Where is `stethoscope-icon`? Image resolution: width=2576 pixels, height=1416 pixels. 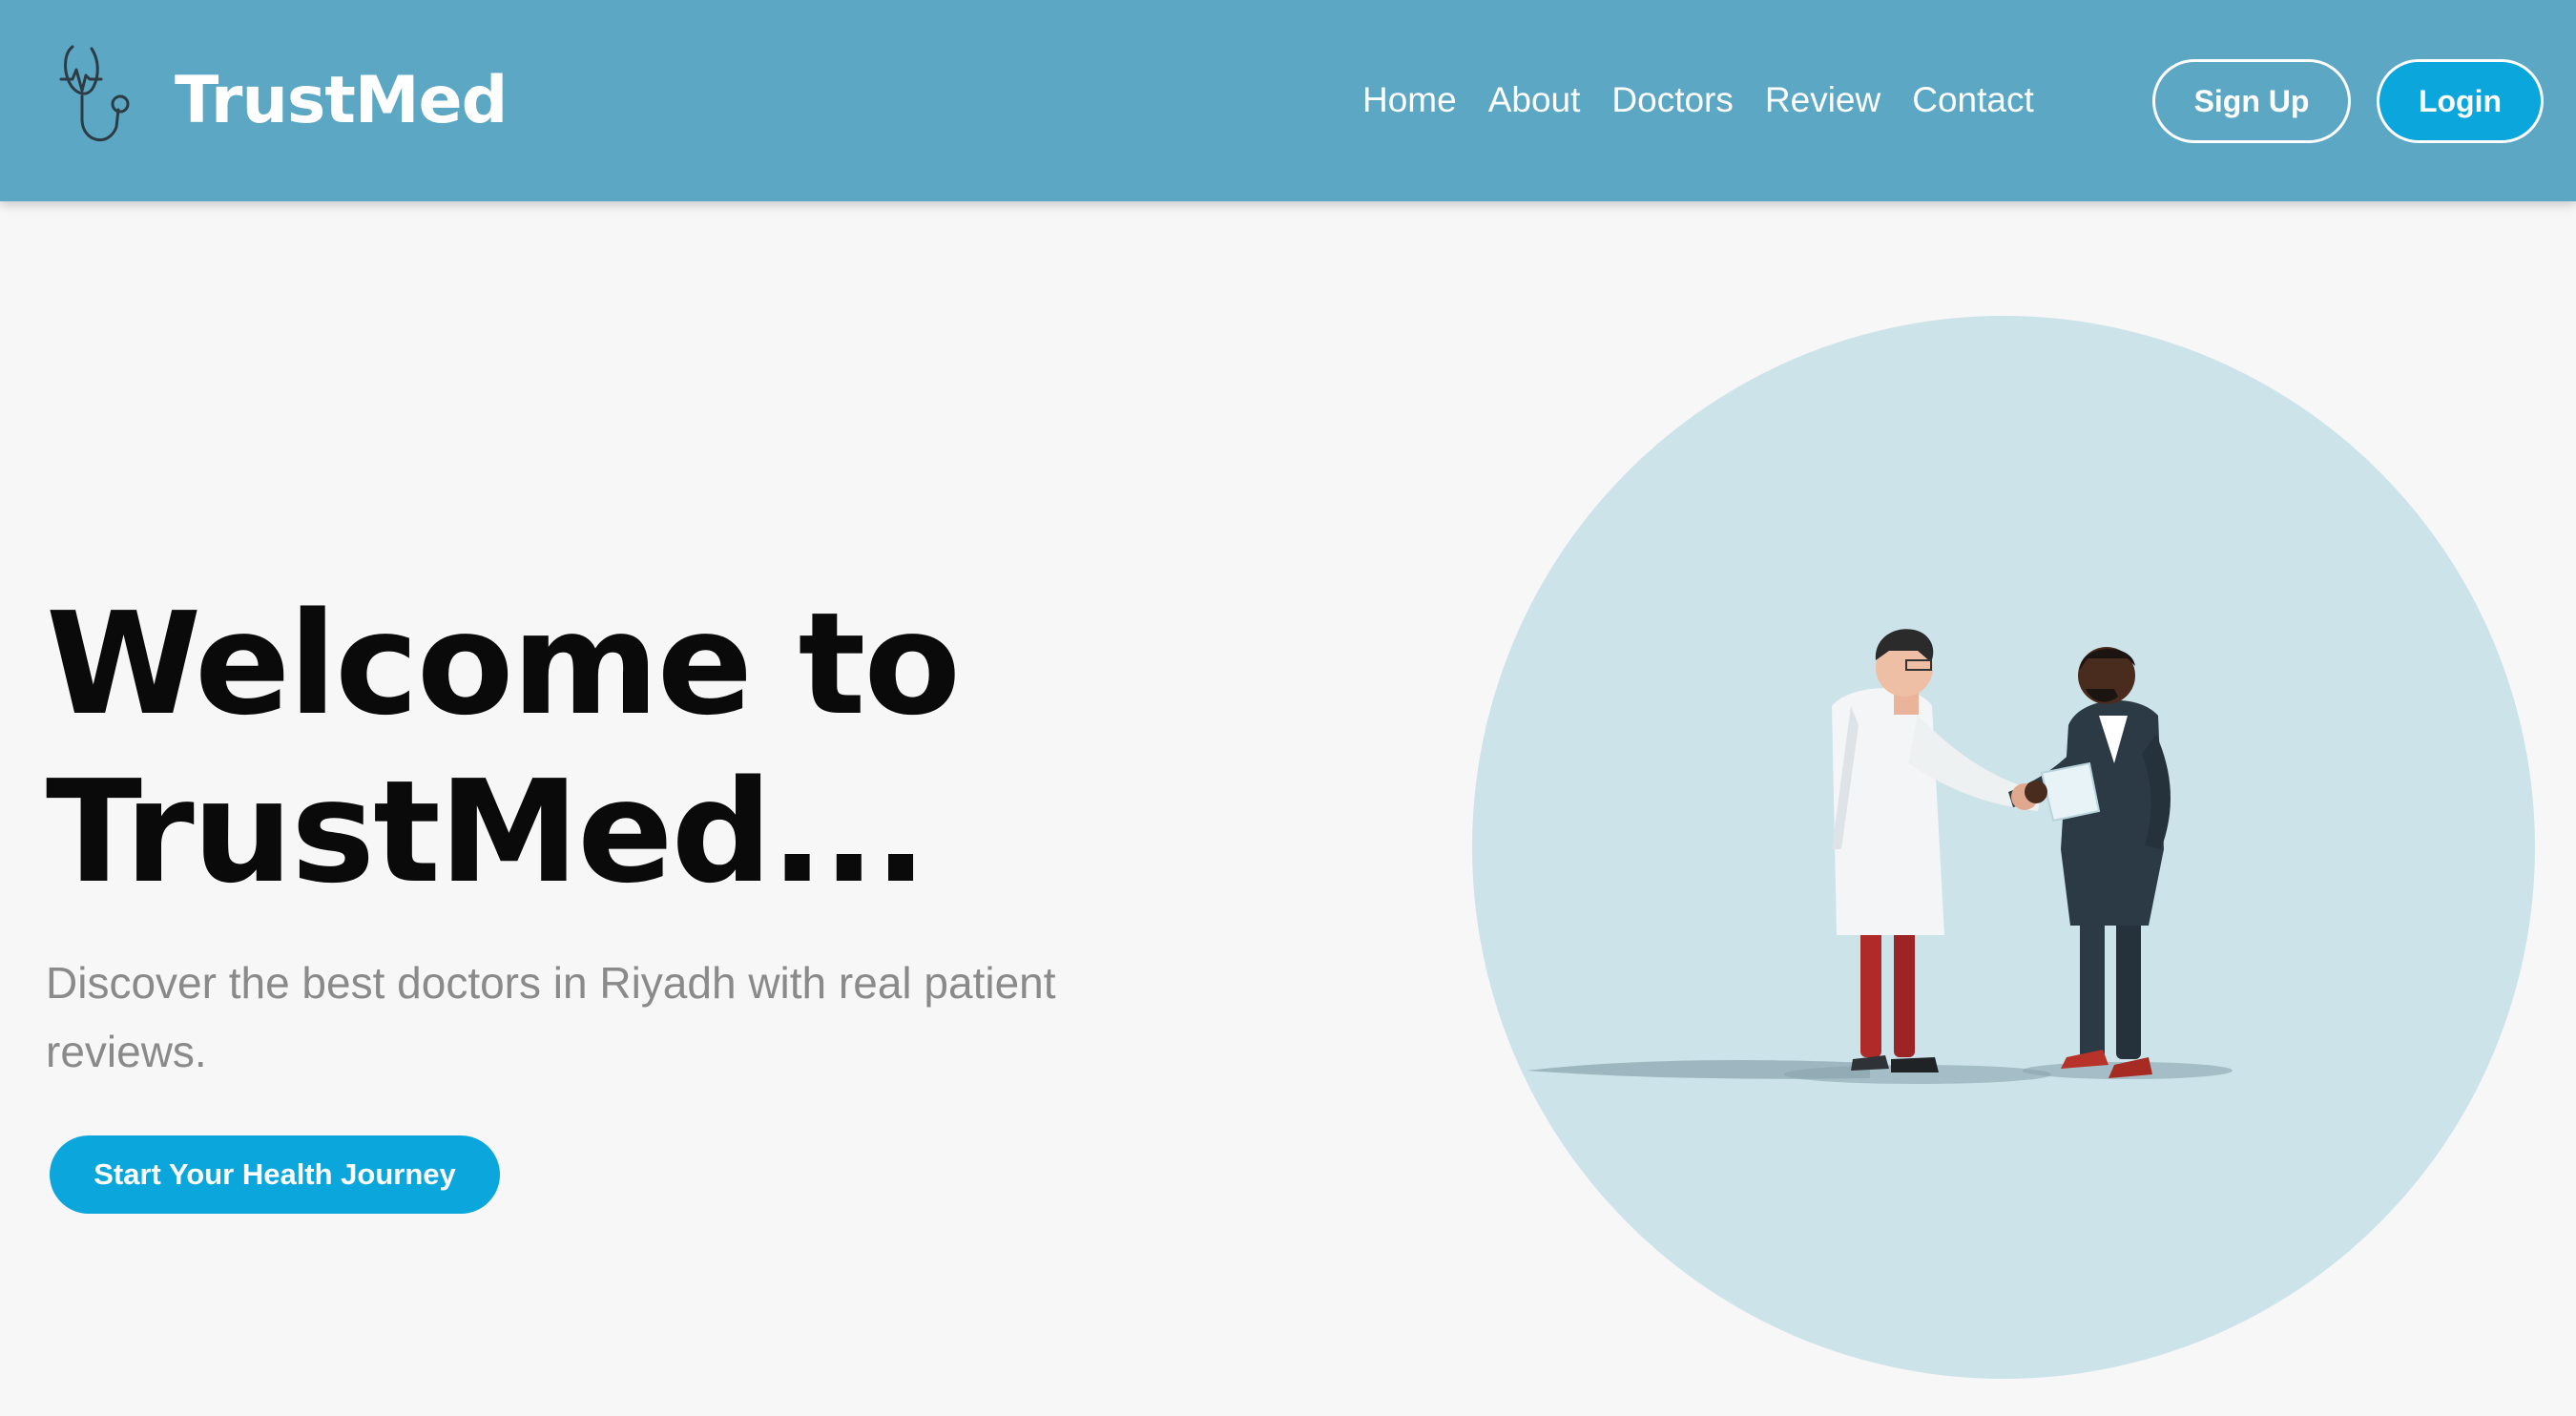 stethoscope-icon is located at coordinates (94, 93).